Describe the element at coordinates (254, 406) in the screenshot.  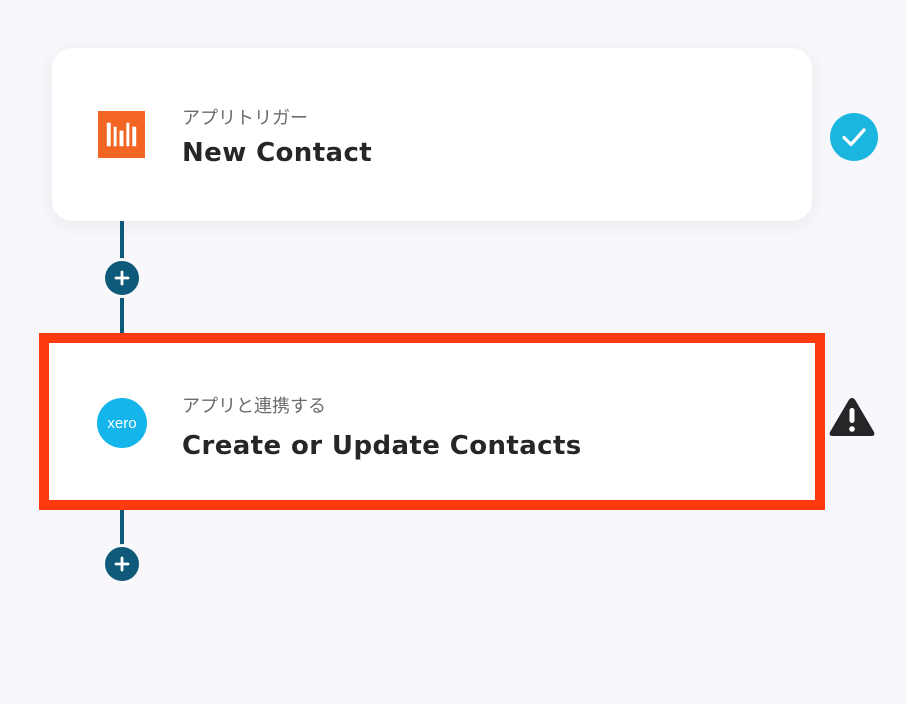
I see `step-type-label: アプリと連携する` at that location.